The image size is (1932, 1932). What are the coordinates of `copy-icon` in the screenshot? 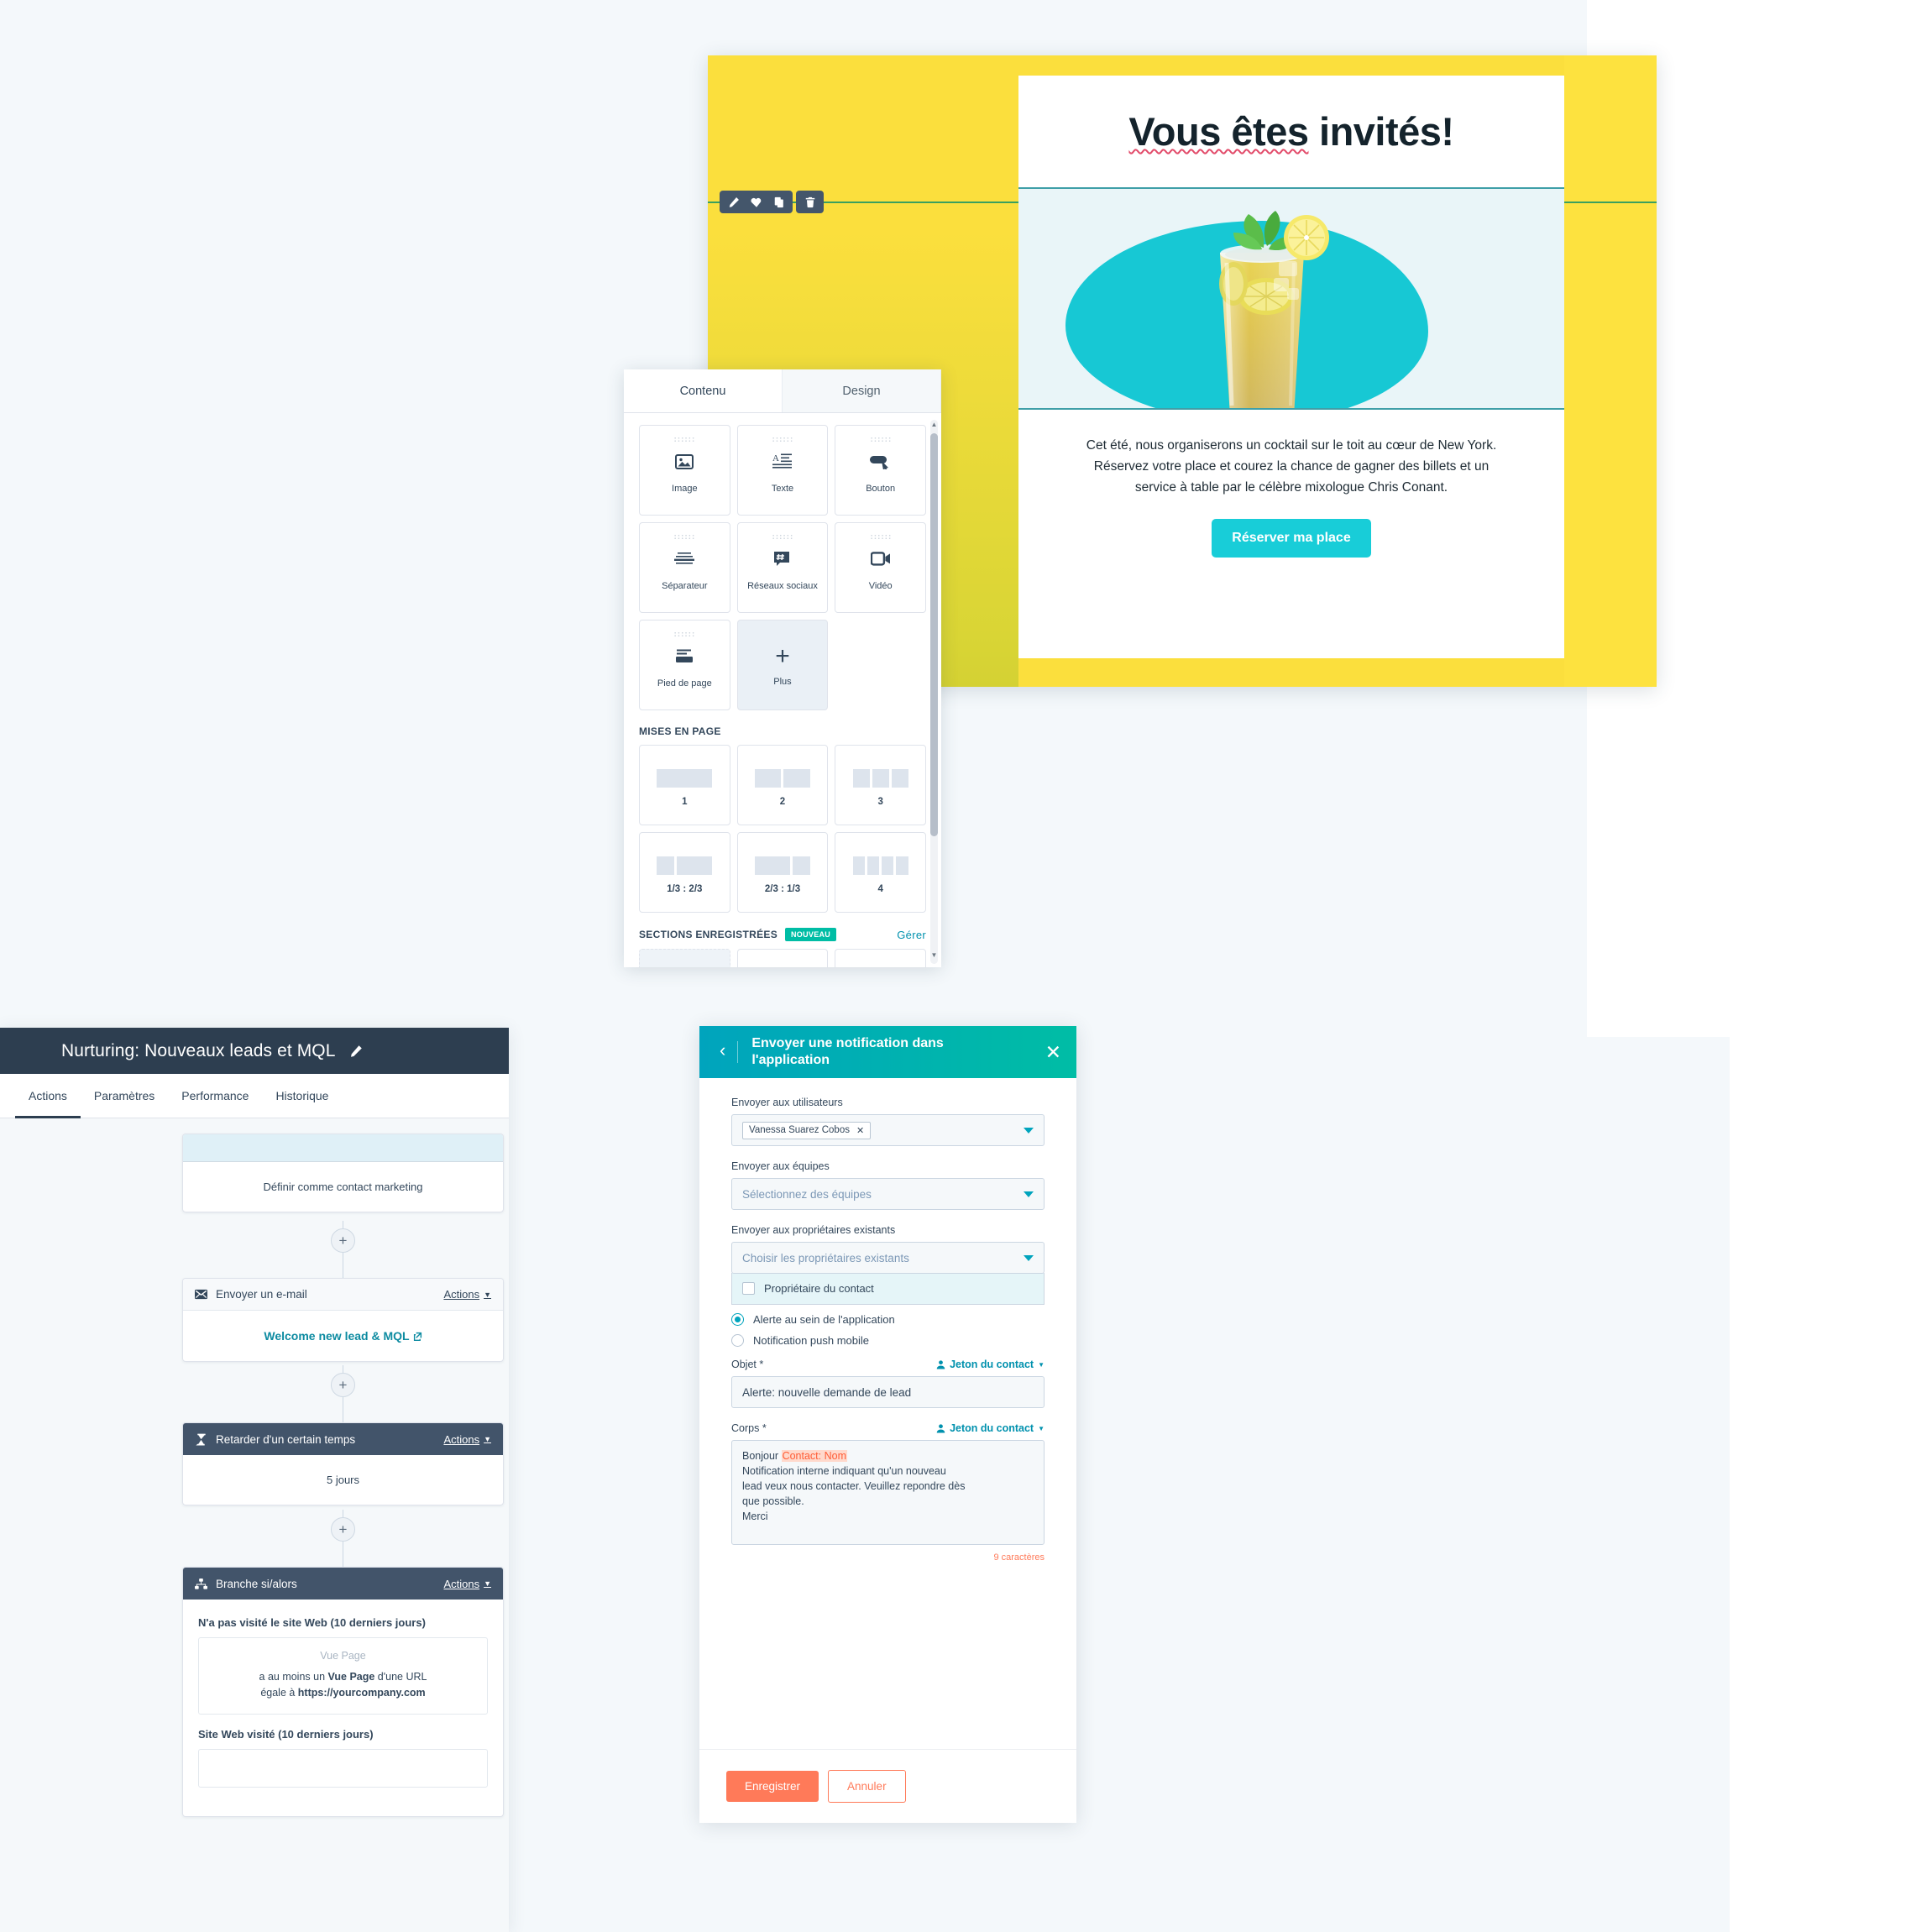 It's located at (779, 202).